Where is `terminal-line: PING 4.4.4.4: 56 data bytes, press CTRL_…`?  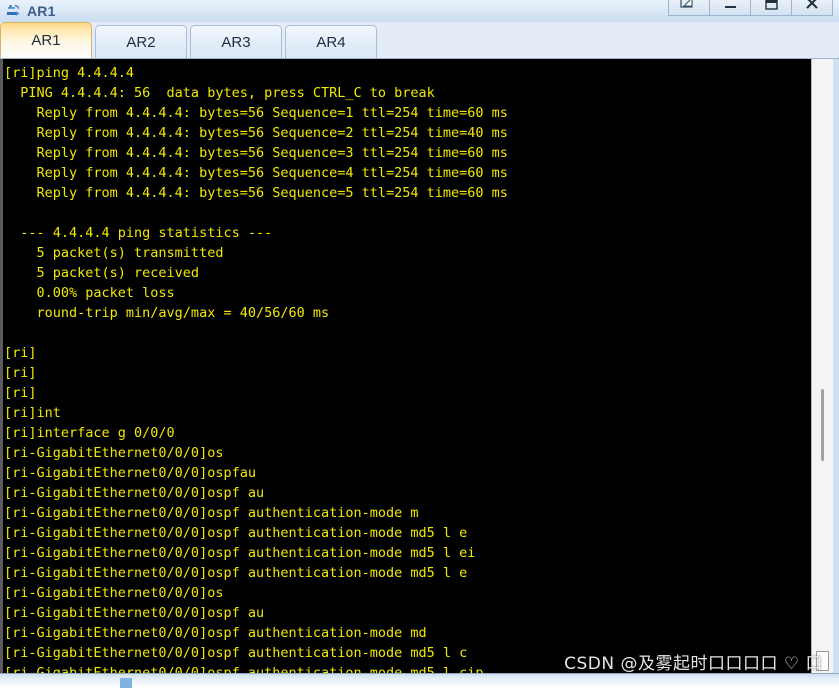 terminal-line: PING 4.4.4.4: 56 data bytes, press CTRL_… is located at coordinates (219, 93).